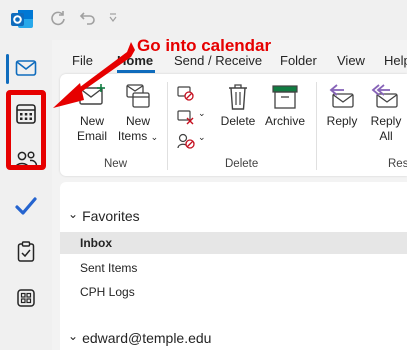 This screenshot has height=350, width=407. I want to click on favorites-header: ⌄ Favorites, so click(104, 215).